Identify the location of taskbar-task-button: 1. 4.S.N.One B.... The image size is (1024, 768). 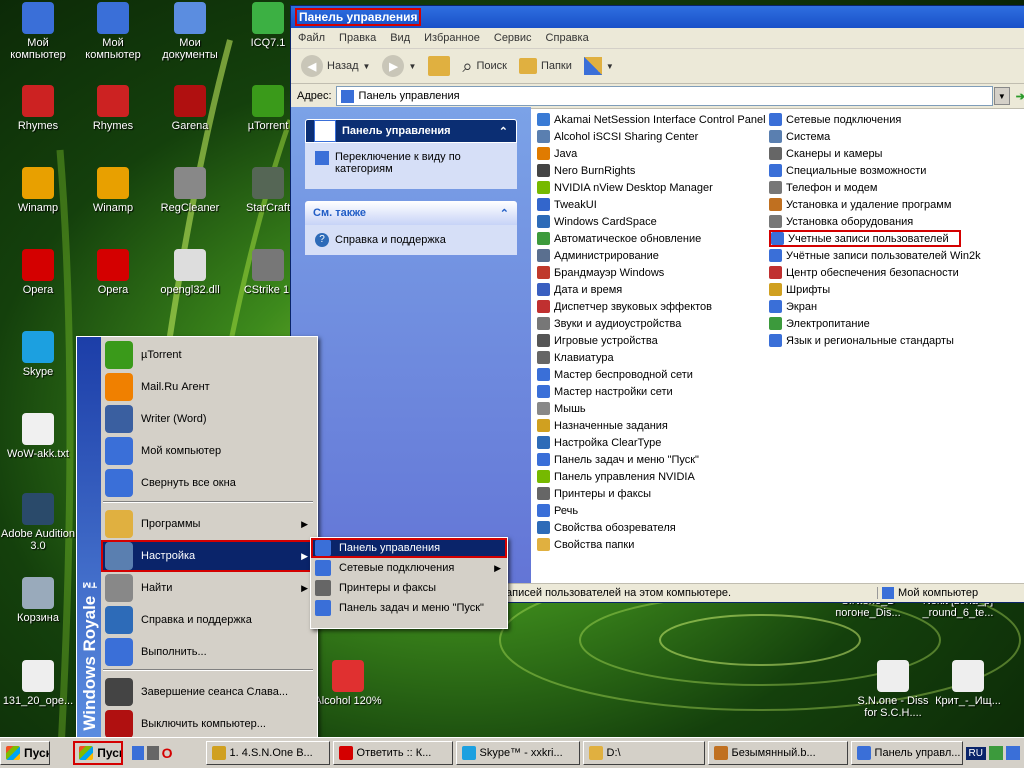
(267, 753).